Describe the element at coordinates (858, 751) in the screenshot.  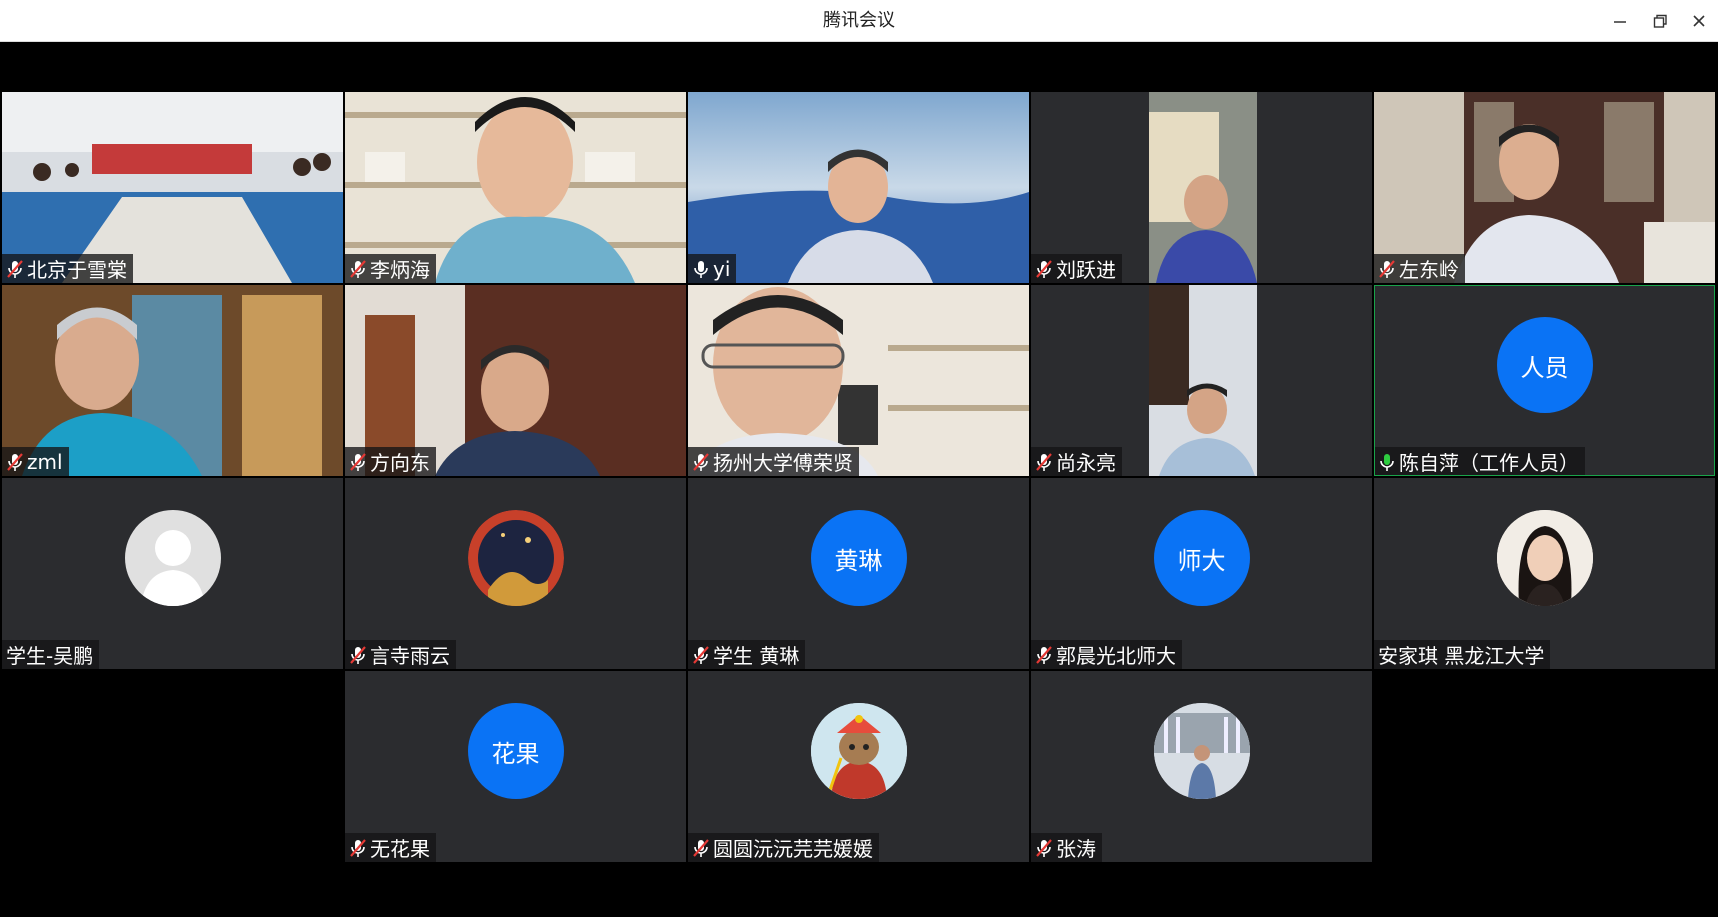
I see `cartoon-avatar` at that location.